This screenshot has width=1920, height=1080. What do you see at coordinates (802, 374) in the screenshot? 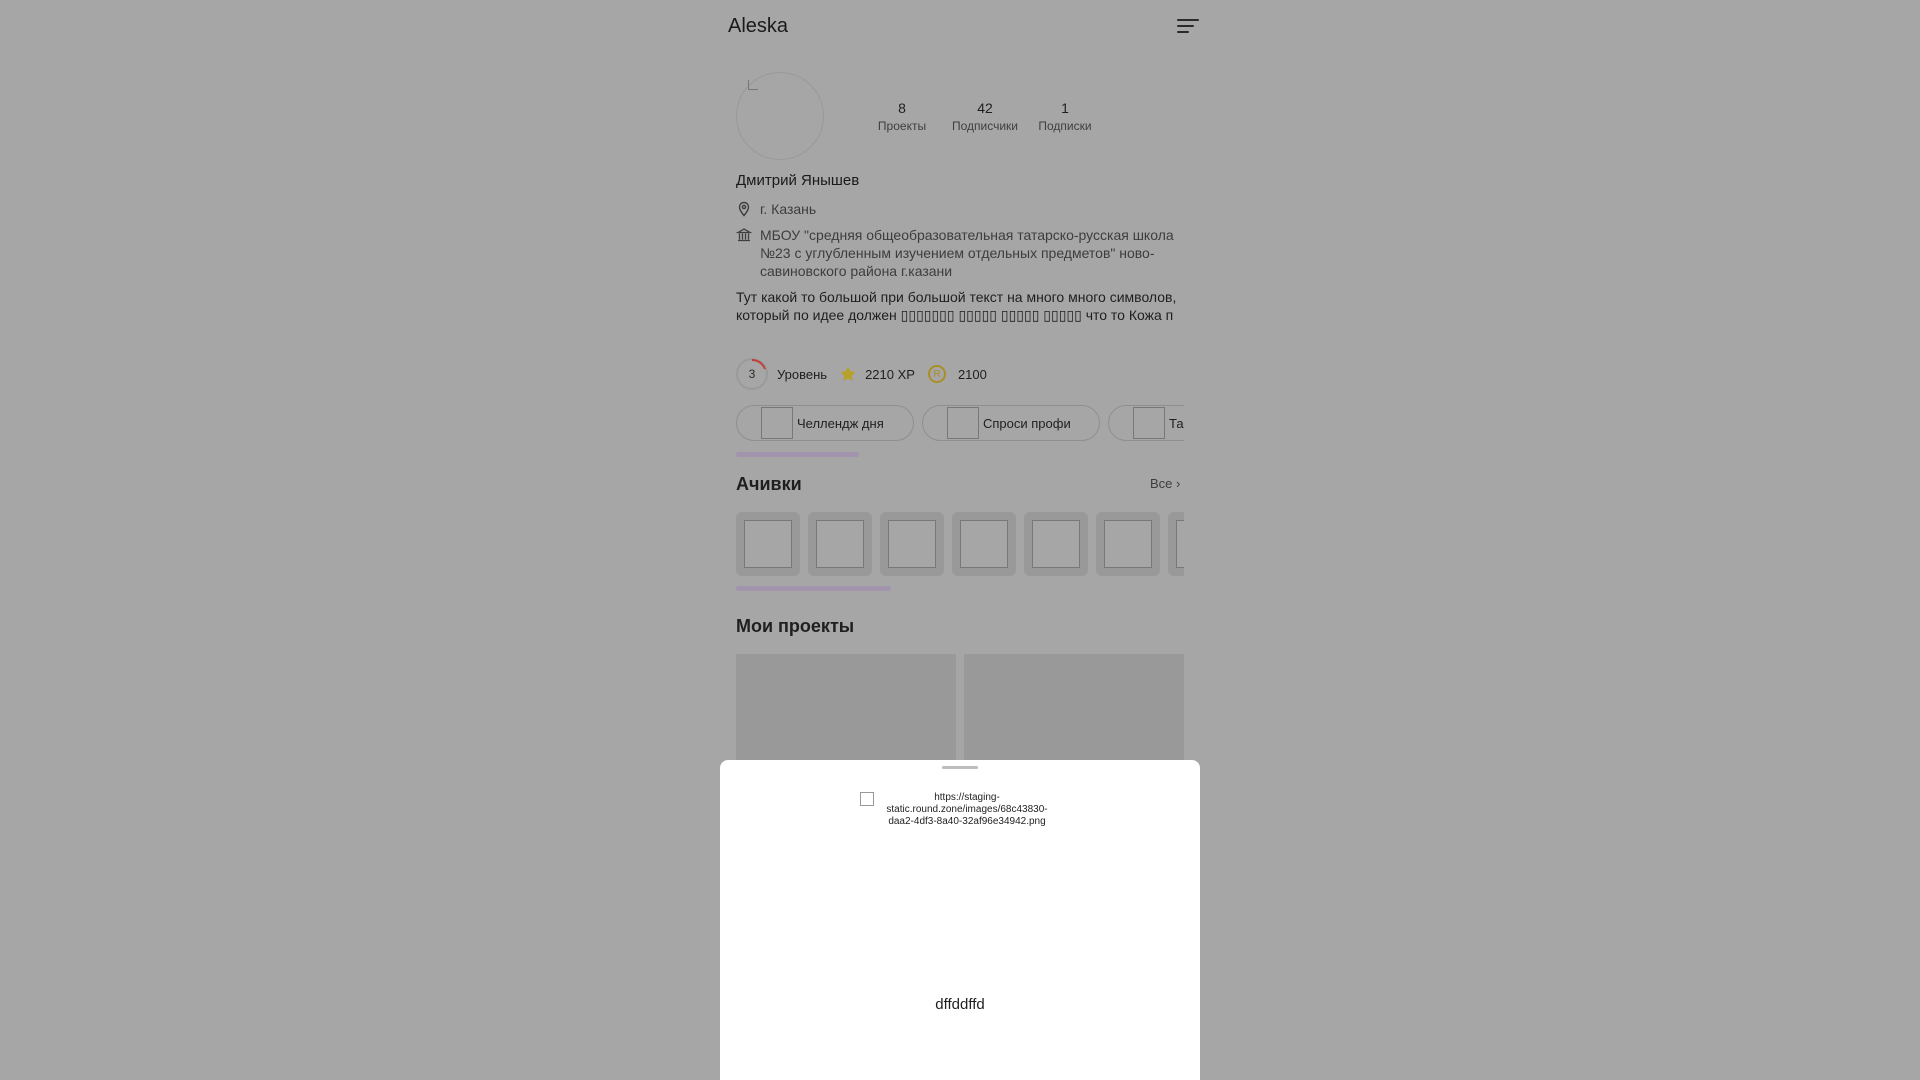
I see `level-label: Уровень` at bounding box center [802, 374].